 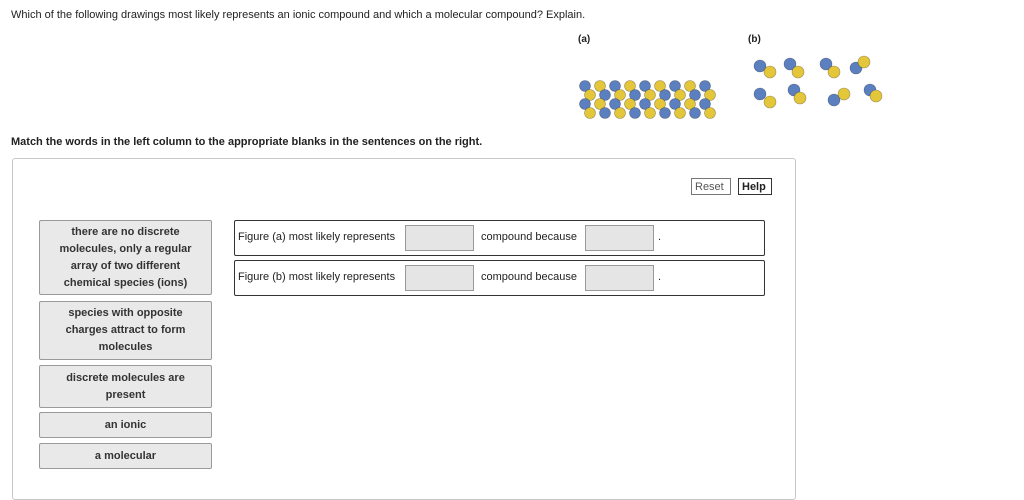 What do you see at coordinates (760, 94) in the screenshot?
I see `blue-atom` at bounding box center [760, 94].